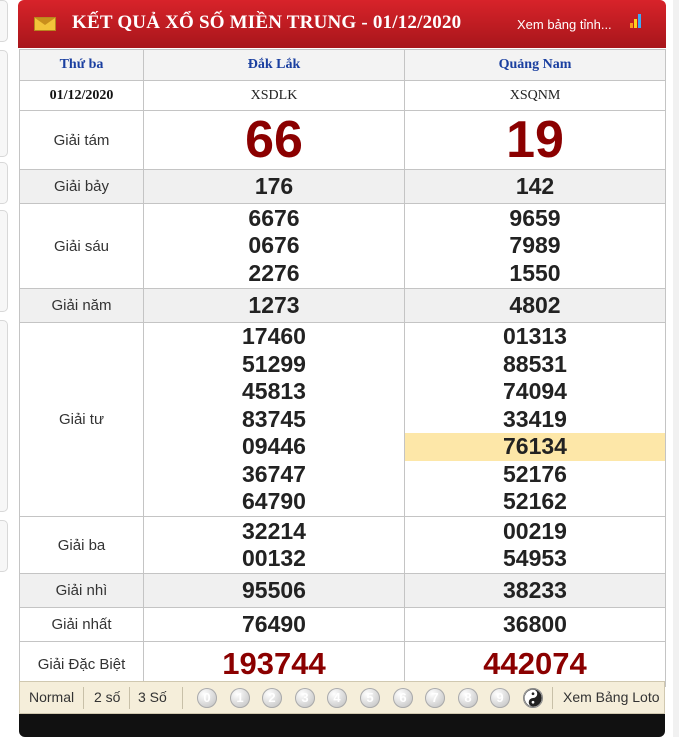  Describe the element at coordinates (535, 65) in the screenshot. I see `province-name-quang-nam: Quảng Nam` at that location.